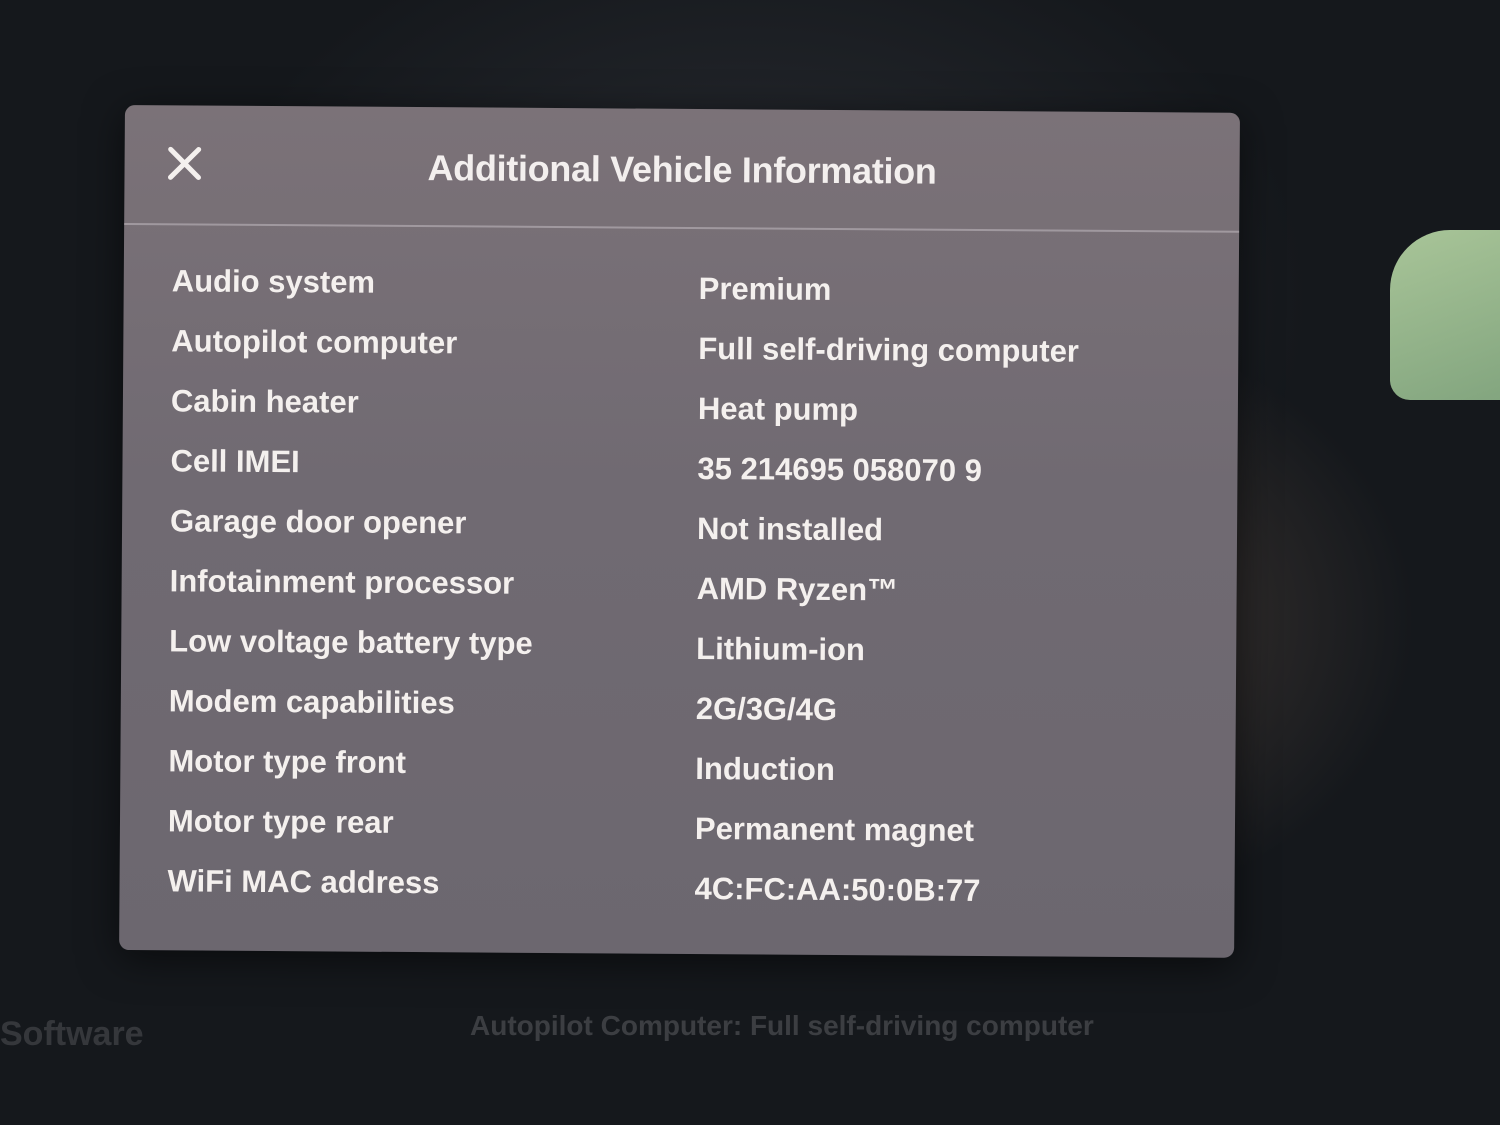 The image size is (1500, 1125). I want to click on info-value: Full self-driving computer, so click(889, 350).